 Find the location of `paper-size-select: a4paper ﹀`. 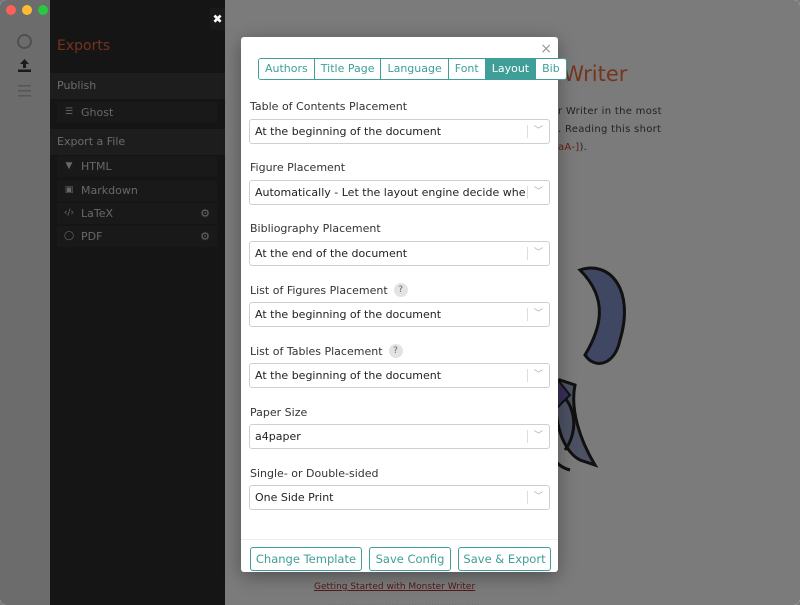

paper-size-select: a4paper ﹀ is located at coordinates (399, 436).